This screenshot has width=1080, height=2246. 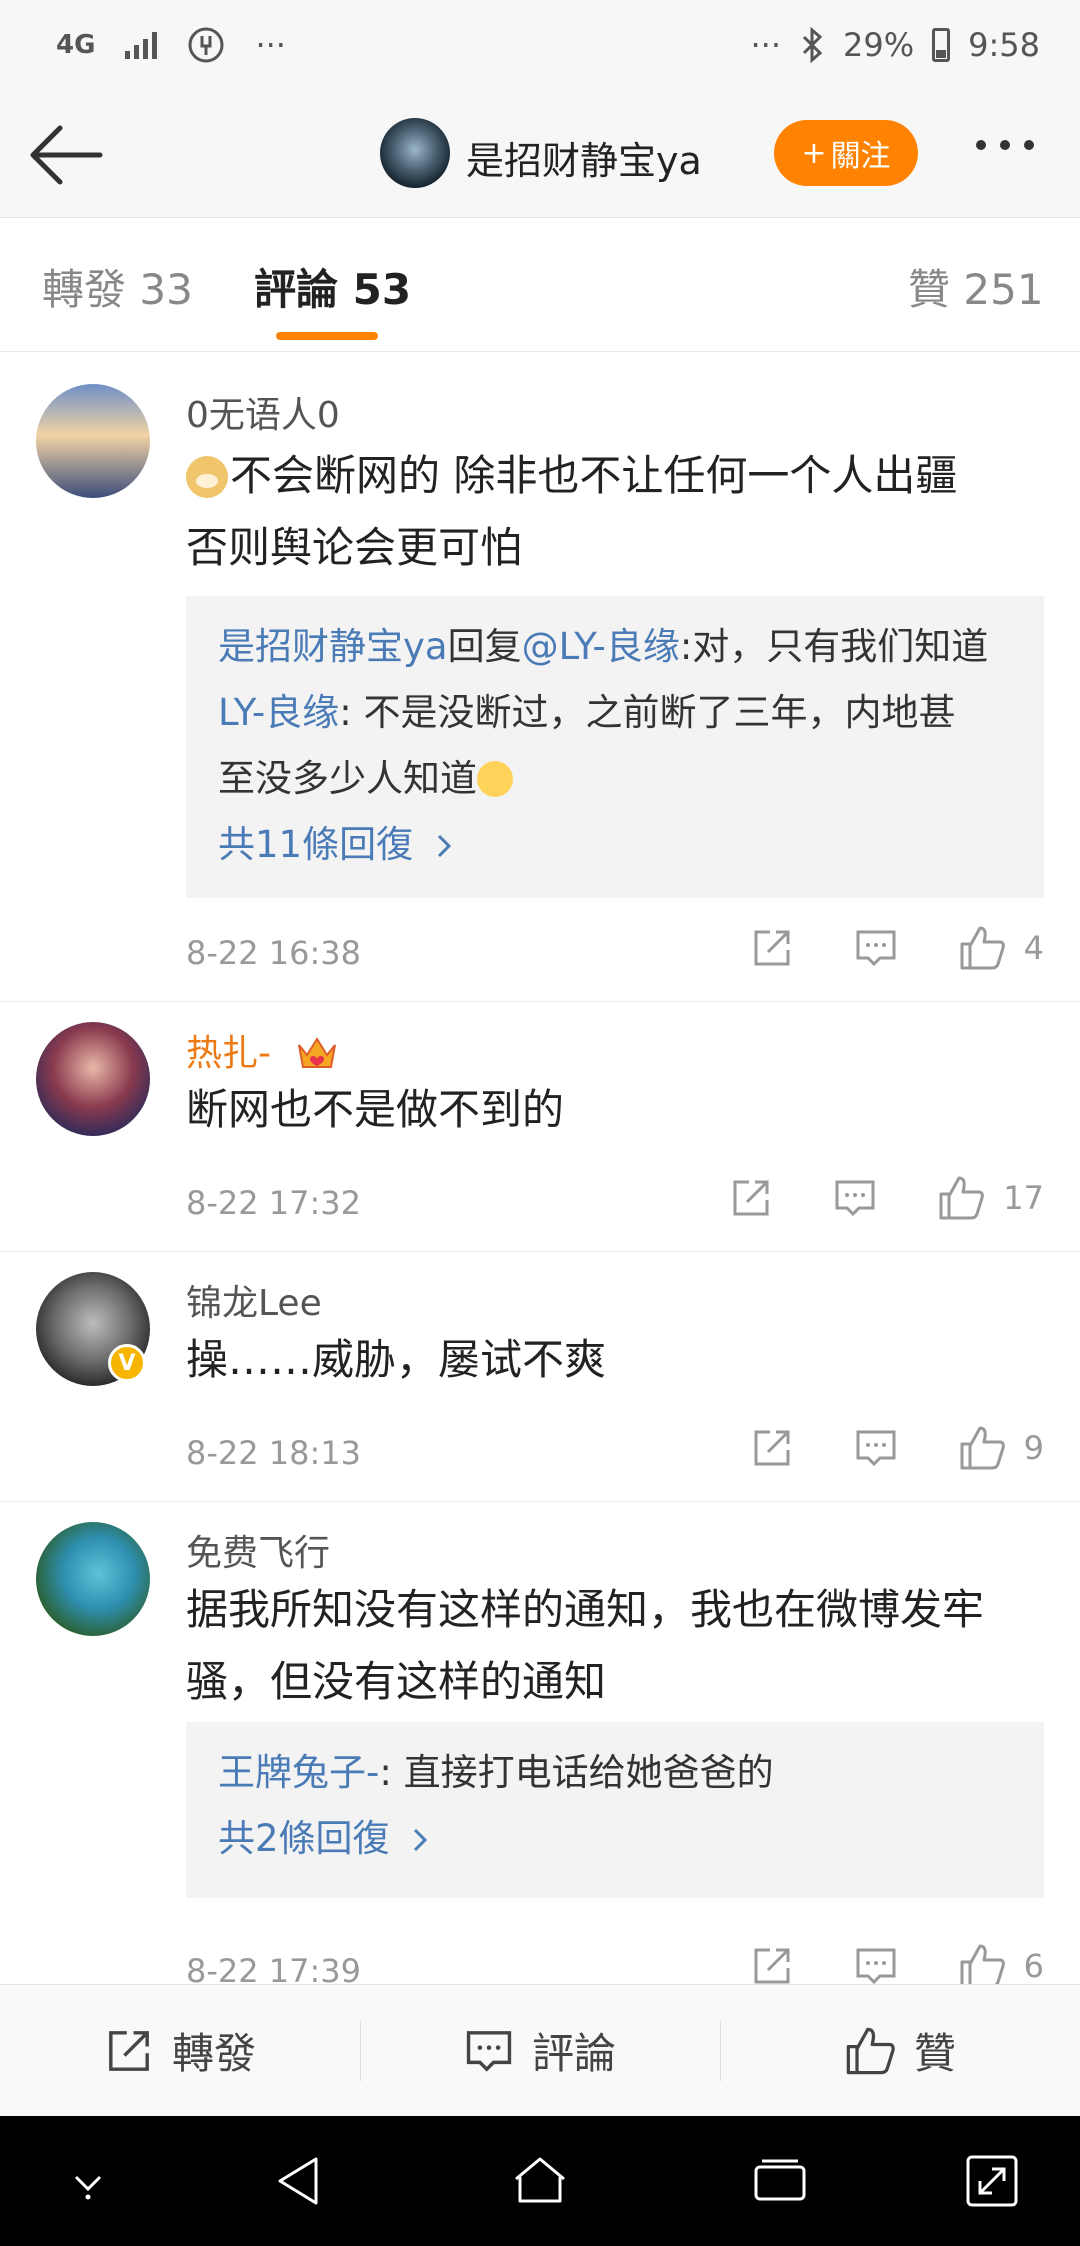 What do you see at coordinates (213, 2053) in the screenshot?
I see `bottom-repost-label: 轉發` at bounding box center [213, 2053].